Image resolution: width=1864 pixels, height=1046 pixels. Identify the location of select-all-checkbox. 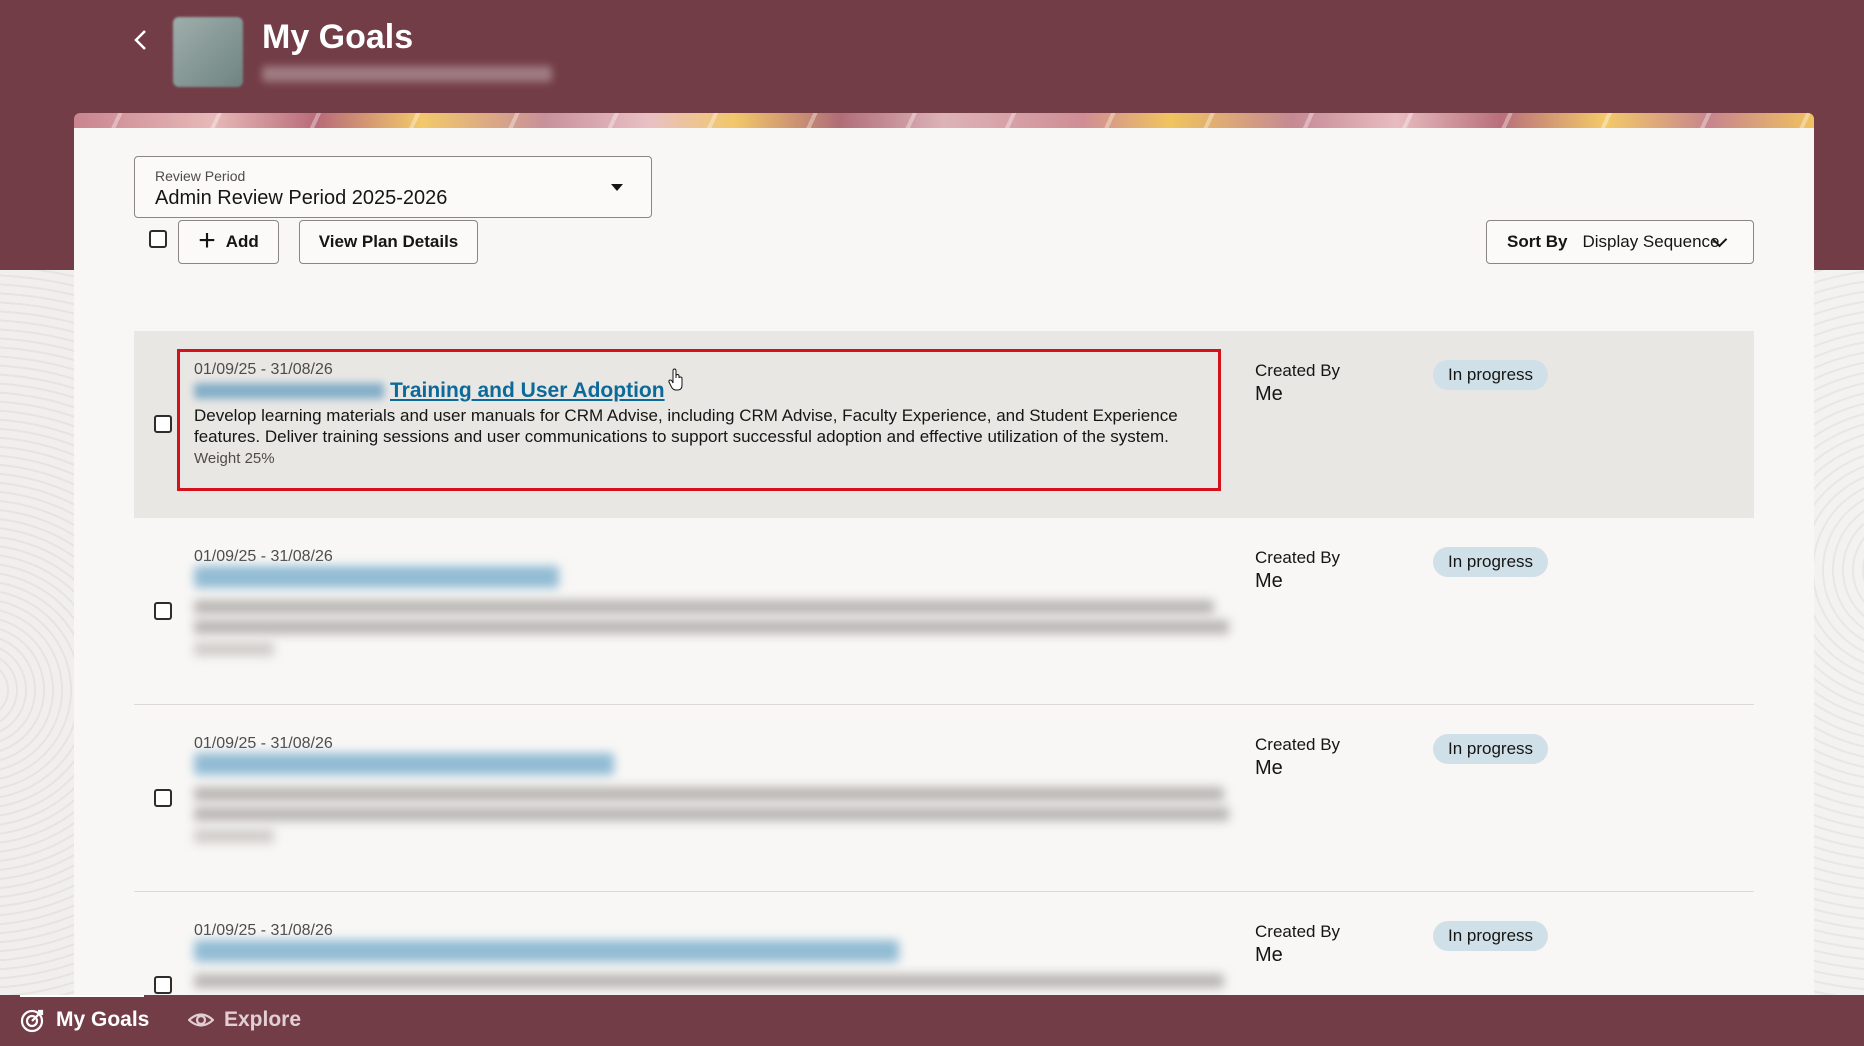
(158, 239).